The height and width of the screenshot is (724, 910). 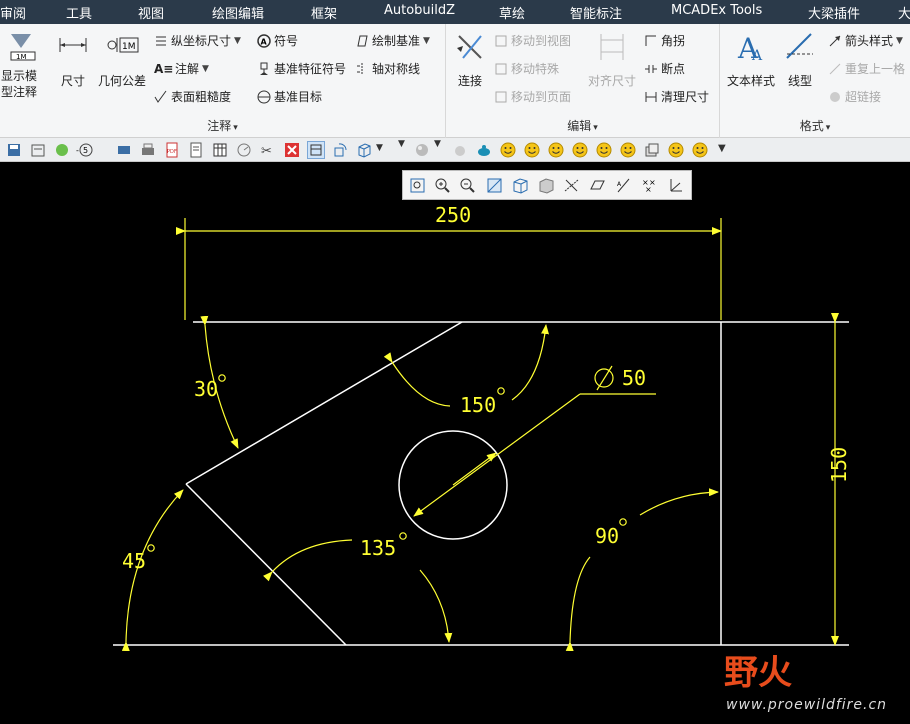 I want to click on printer-icon, so click(x=148, y=150).